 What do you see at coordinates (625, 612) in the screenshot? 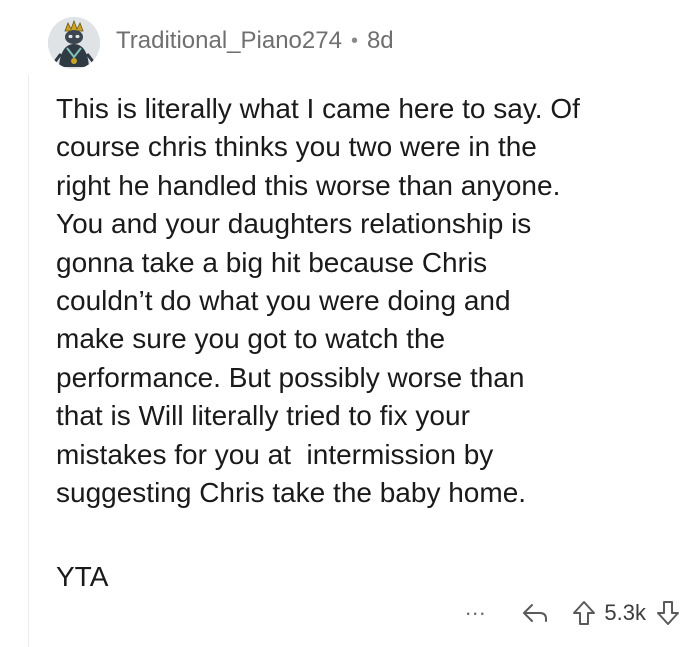
I see `vote-score: 5.3k` at bounding box center [625, 612].